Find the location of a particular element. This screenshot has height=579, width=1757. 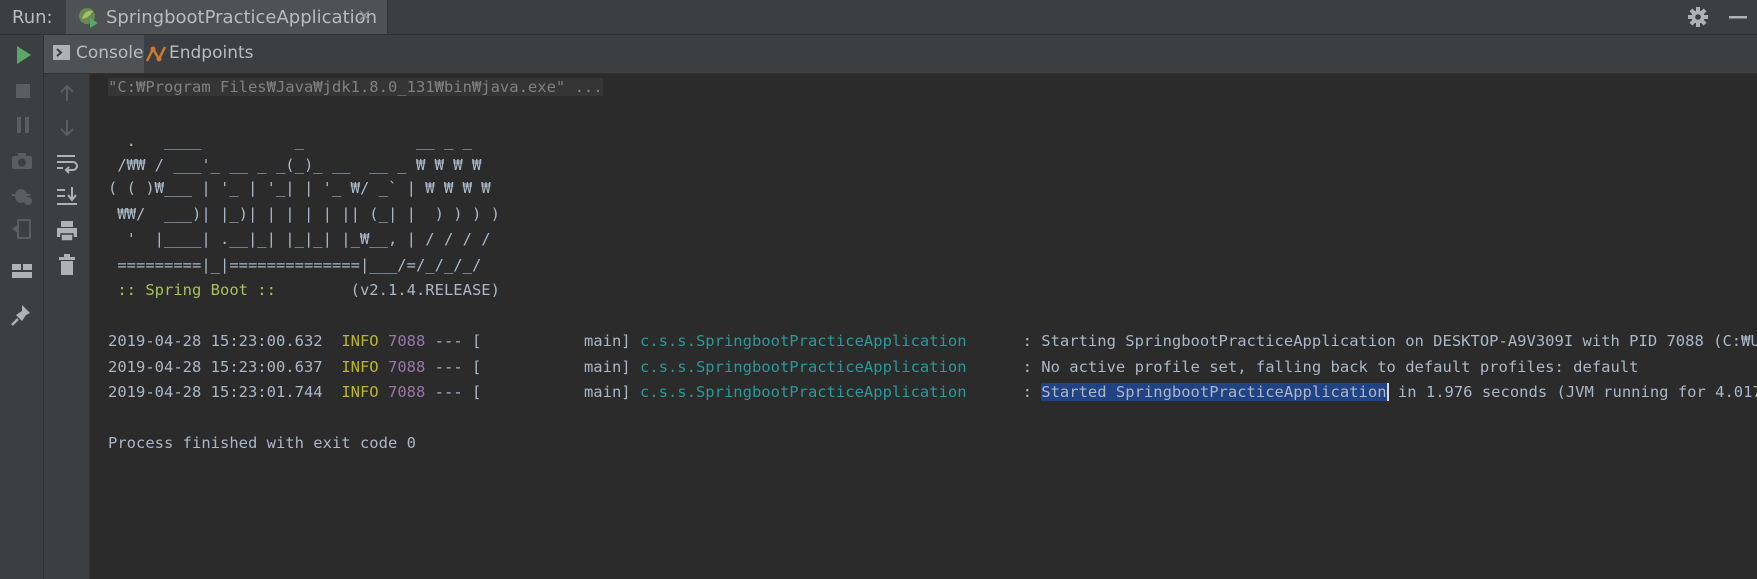

banner-line: . ____ _ __ _ _ is located at coordinates (290, 141).